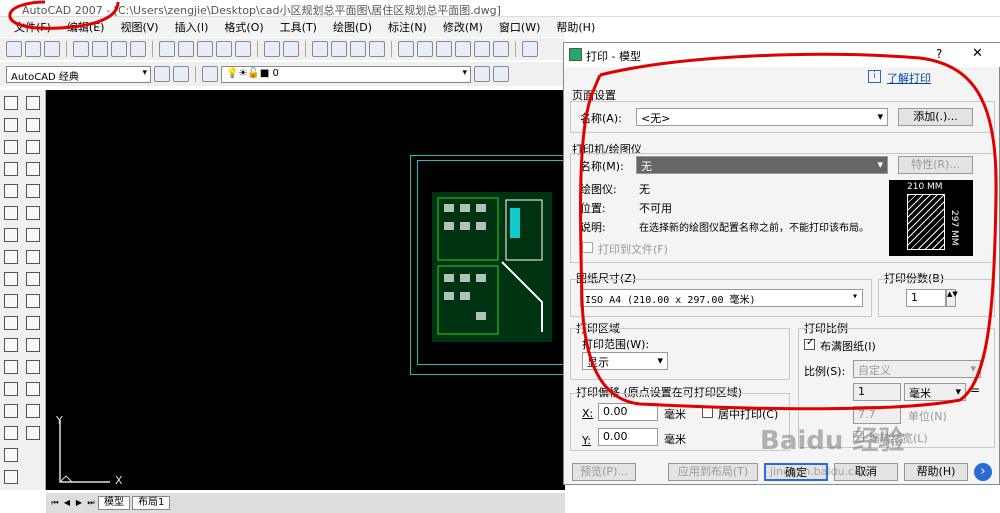  I want to click on baidu-watermark-url: jingyan.baidu.com, so click(821, 471).